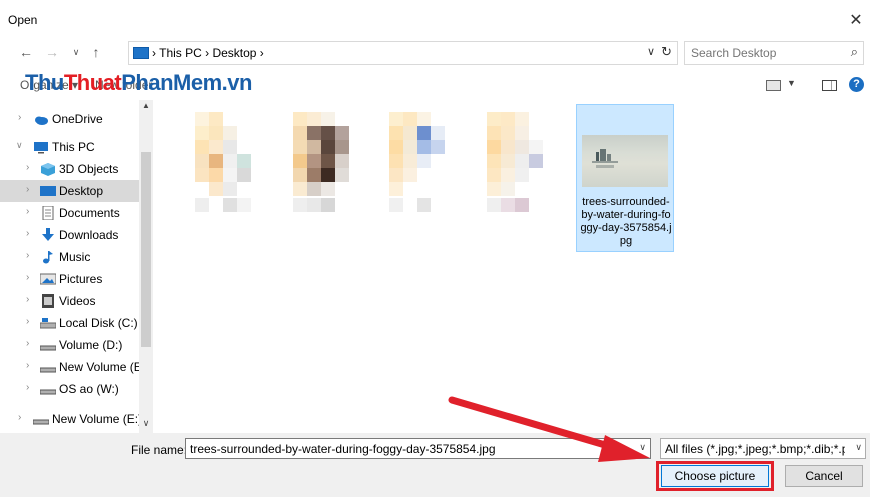 This screenshot has width=870, height=497. Describe the element at coordinates (403, 53) in the screenshot. I see `address-bar: › This PC › Desktop › ∨ ↻` at that location.